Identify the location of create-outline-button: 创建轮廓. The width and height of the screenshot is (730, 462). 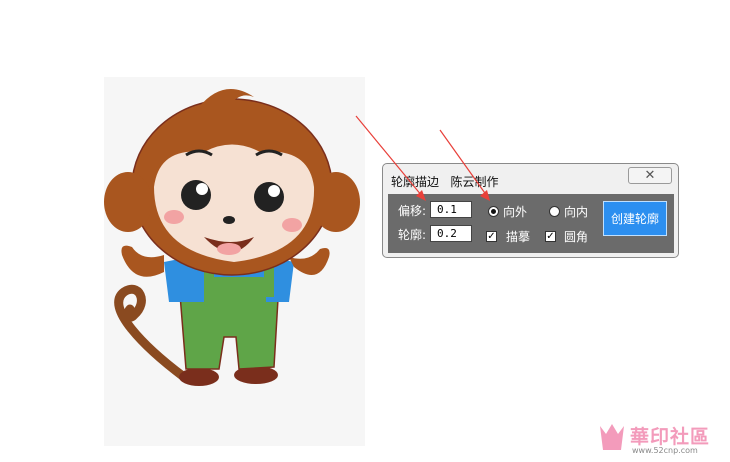
(635, 218).